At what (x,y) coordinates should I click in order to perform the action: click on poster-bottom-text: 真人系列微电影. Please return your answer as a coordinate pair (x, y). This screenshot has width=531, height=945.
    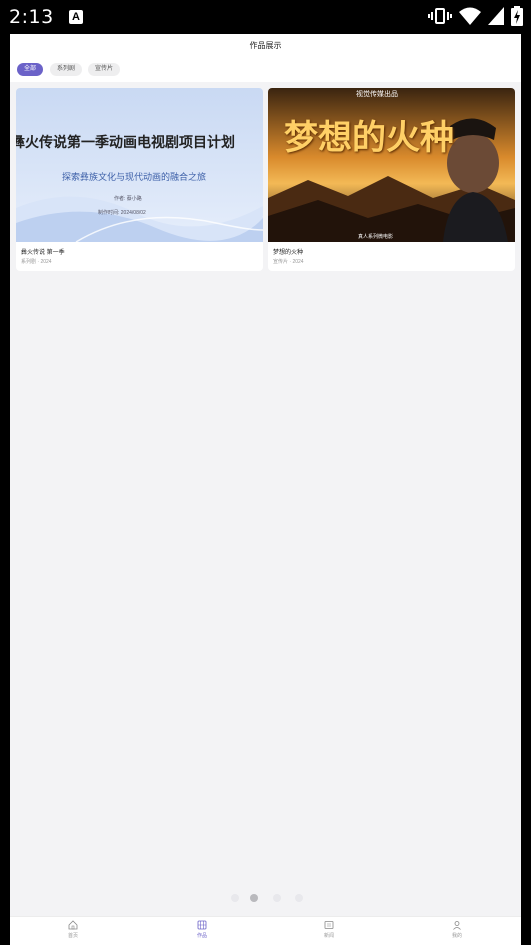
    Looking at the image, I should click on (376, 237).